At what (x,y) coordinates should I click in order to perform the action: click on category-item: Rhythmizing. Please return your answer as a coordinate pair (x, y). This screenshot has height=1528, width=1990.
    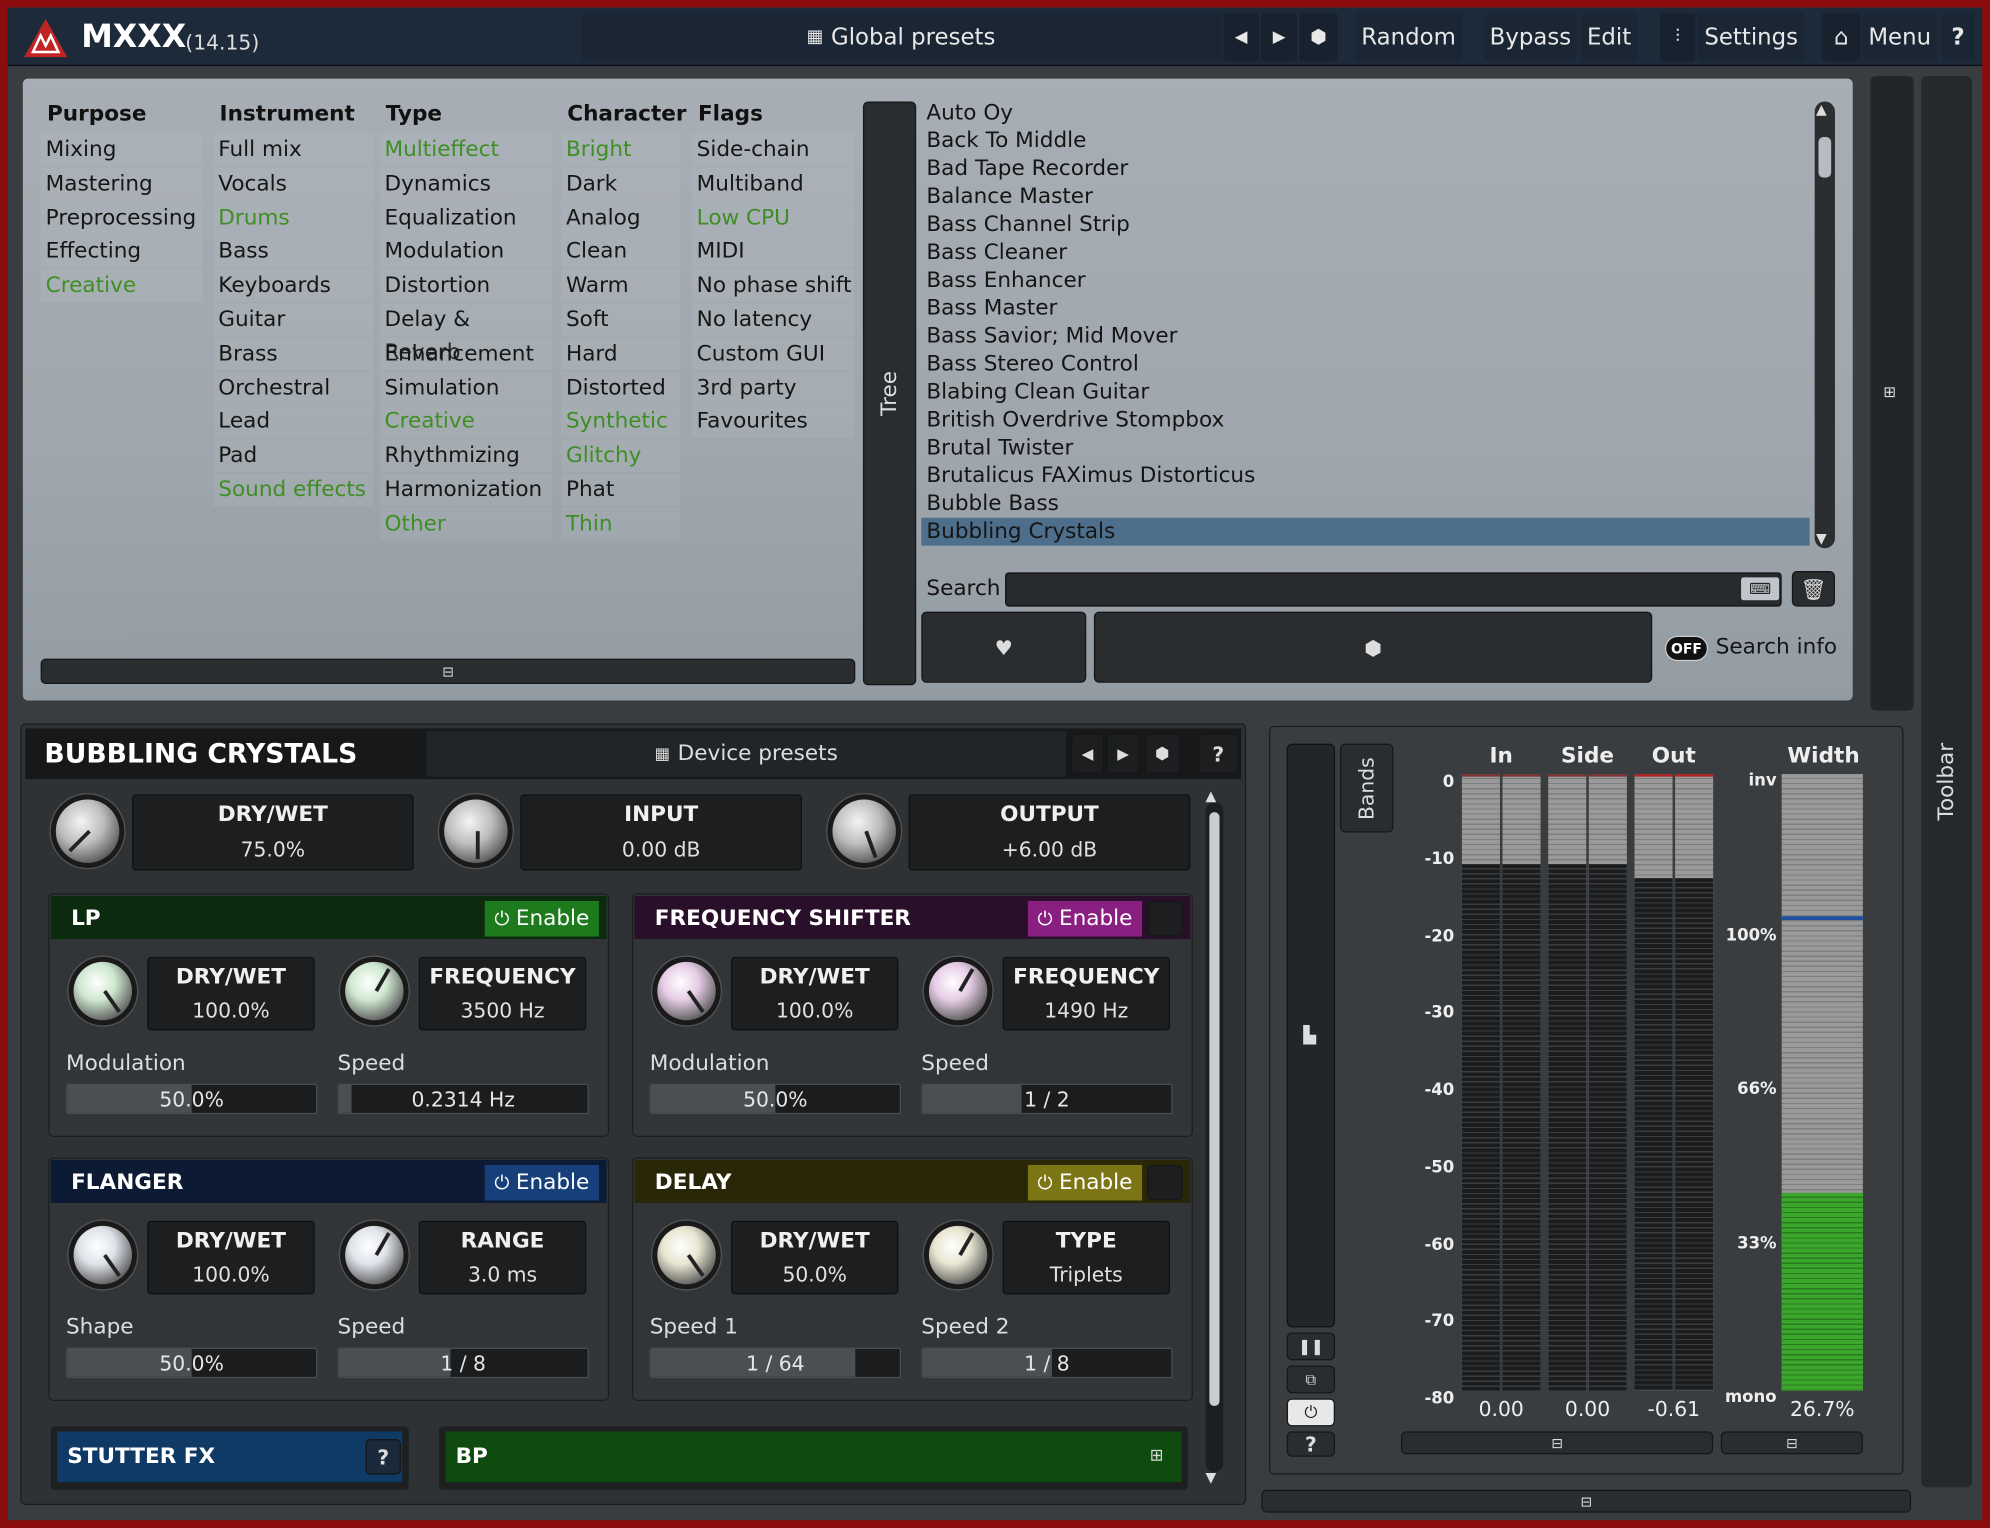
    Looking at the image, I should click on (466, 456).